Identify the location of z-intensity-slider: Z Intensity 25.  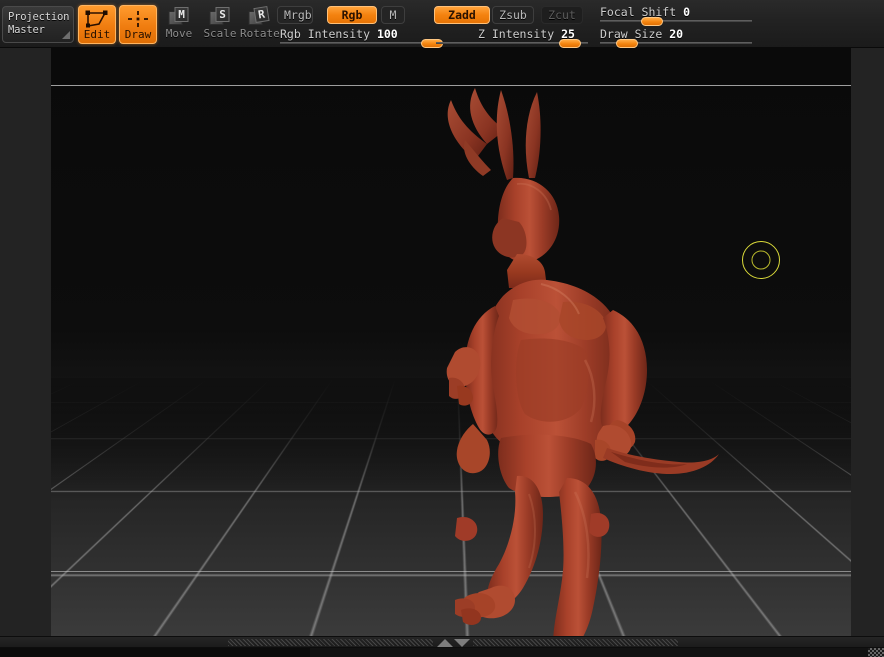
(512, 37).